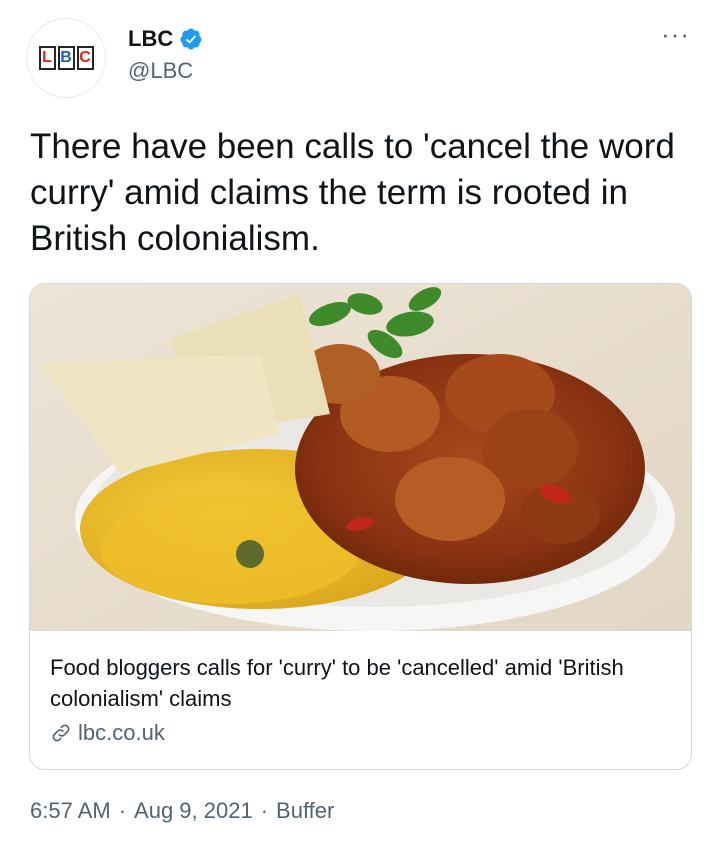 Image resolution: width=720 pixels, height=854 pixels. I want to click on logo-letter-l: L, so click(47, 58).